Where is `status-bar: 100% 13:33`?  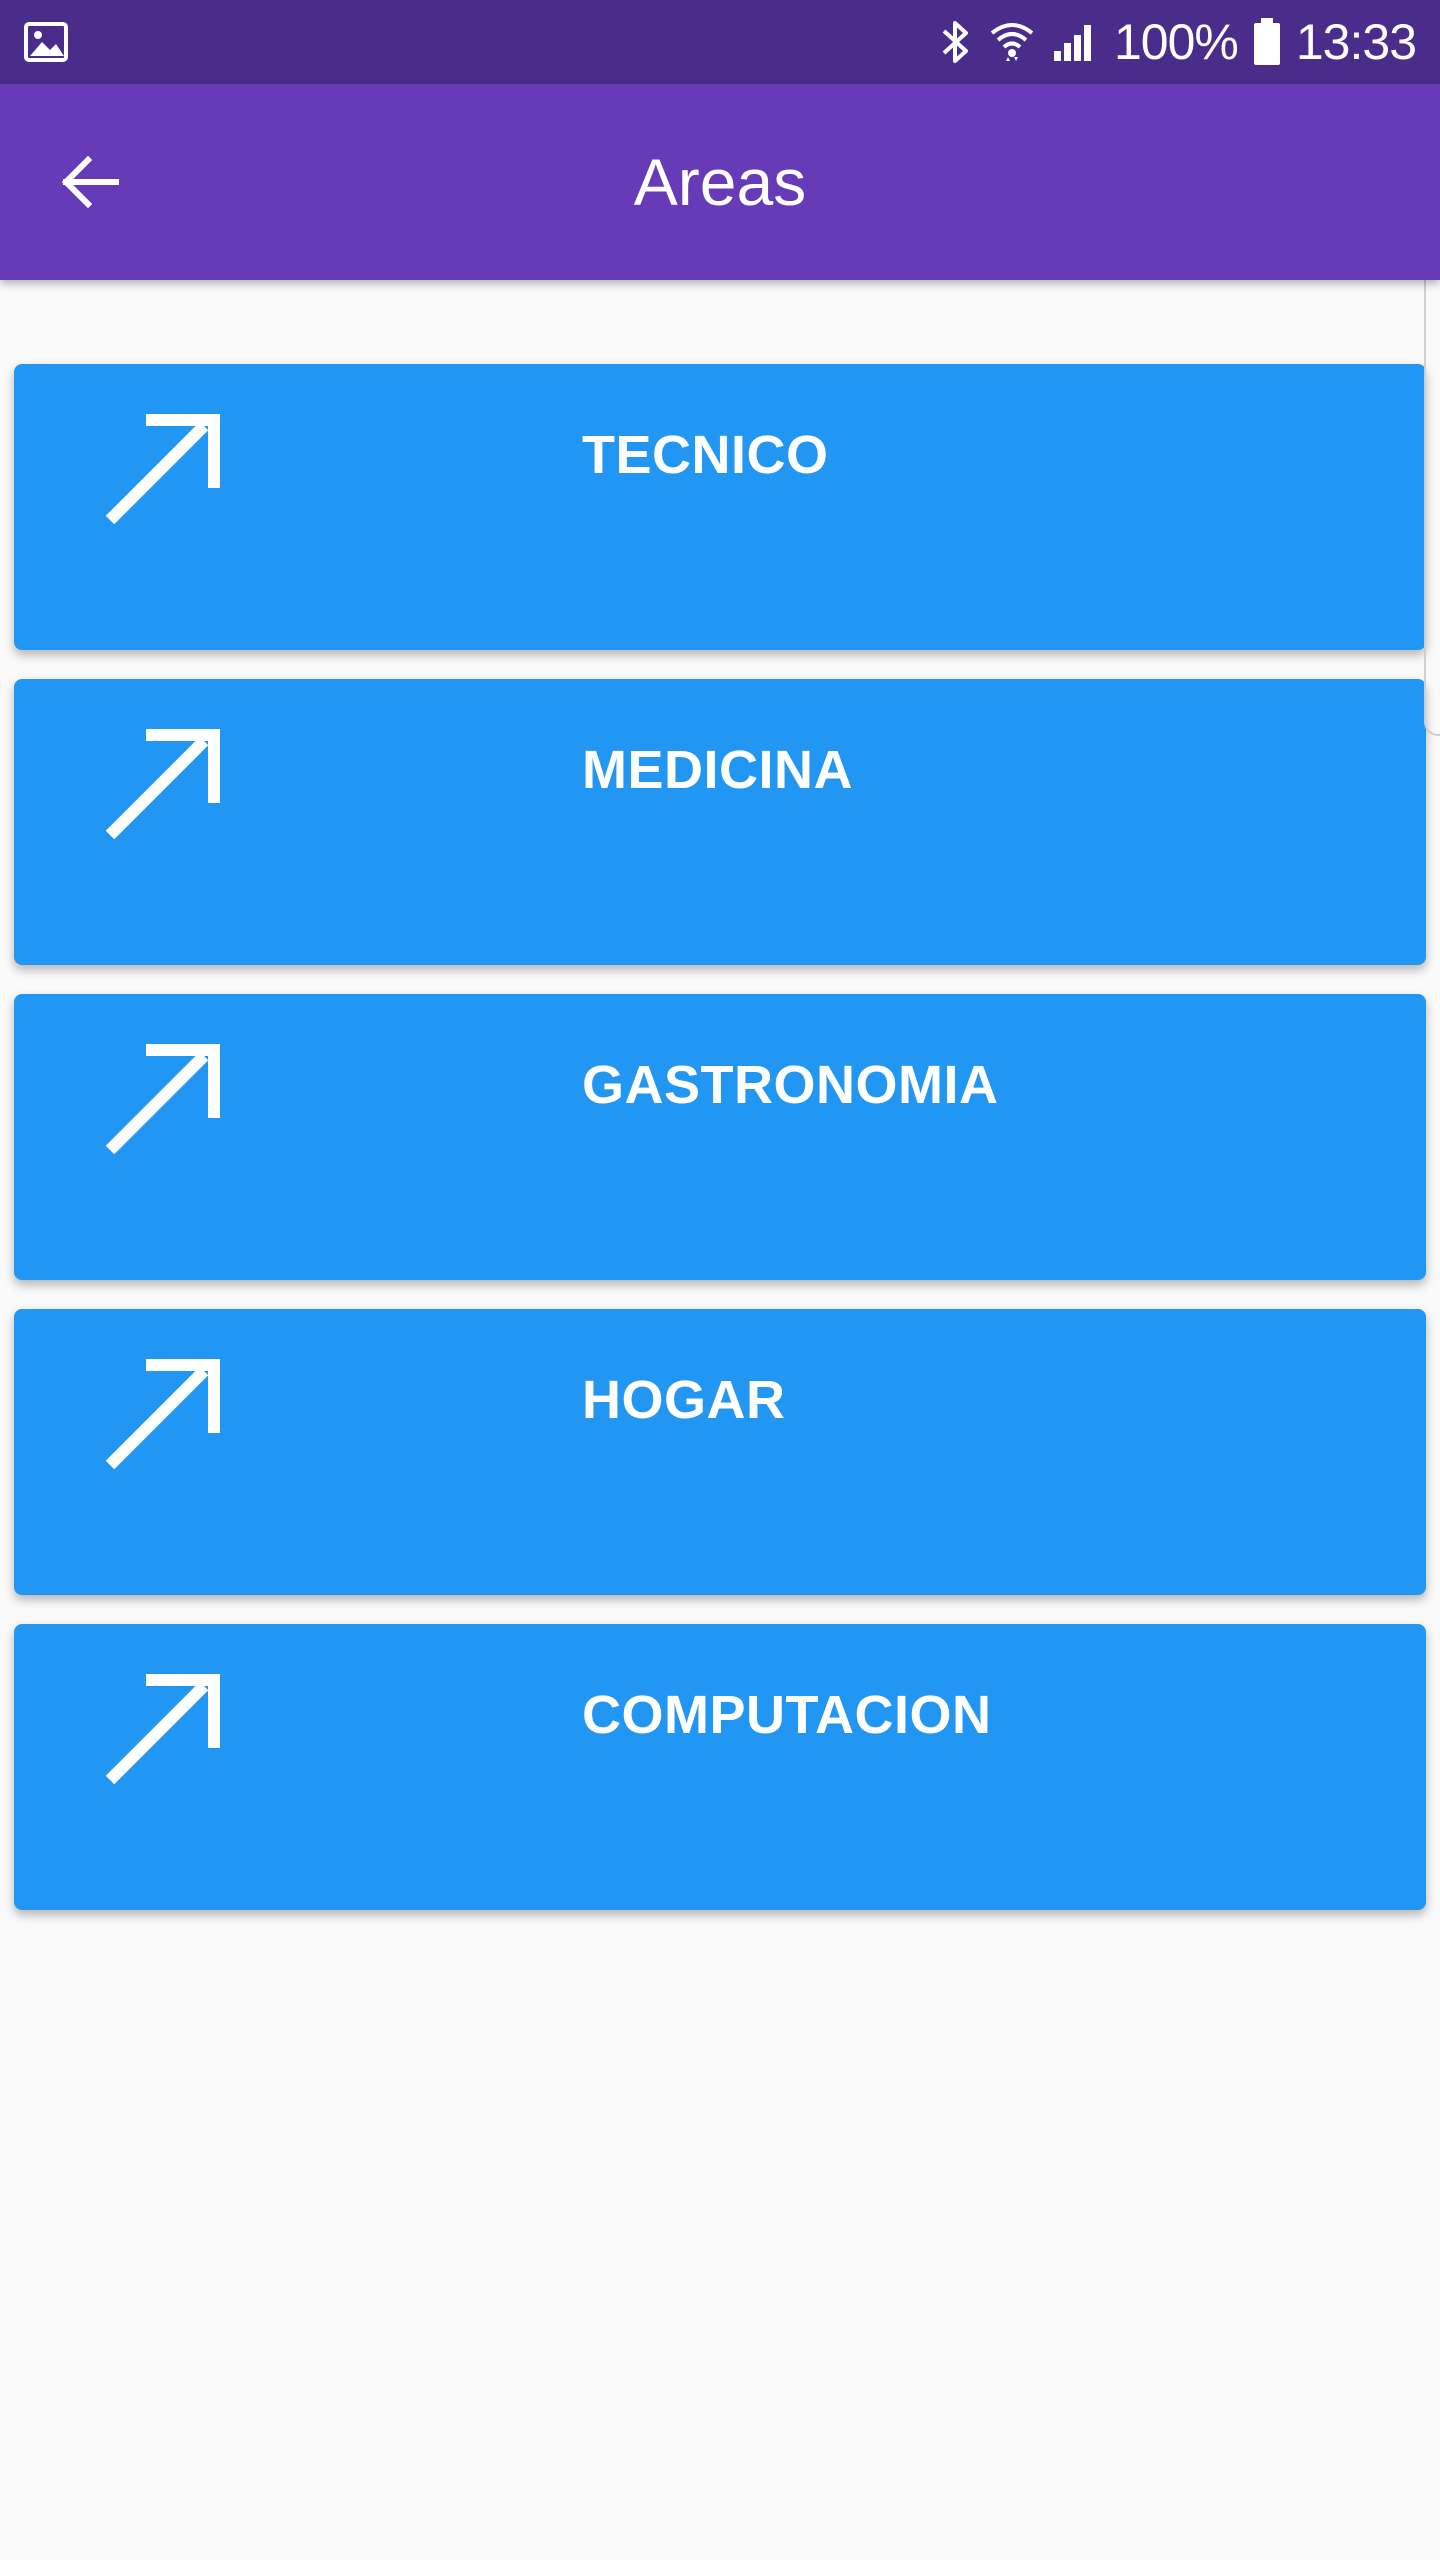 status-bar: 100% 13:33 is located at coordinates (720, 42).